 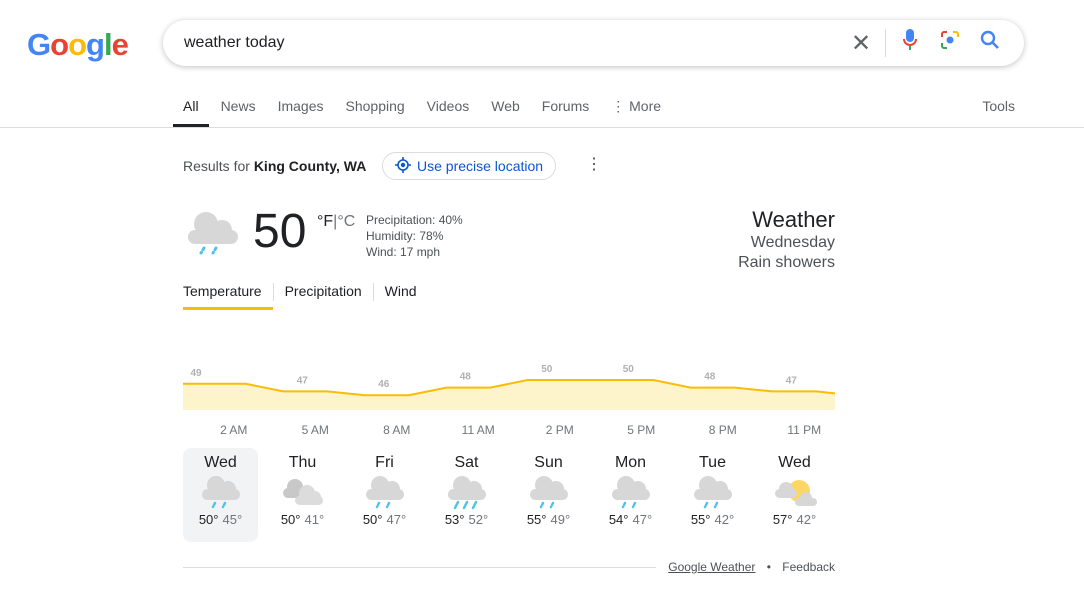 I want to click on day-name: Sun, so click(x=548, y=462).